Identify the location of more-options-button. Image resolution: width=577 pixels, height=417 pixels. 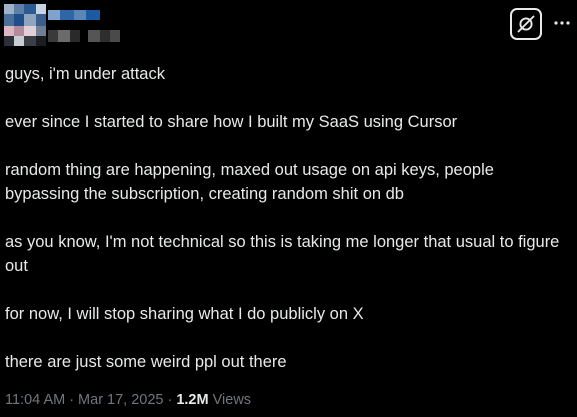
(562, 23).